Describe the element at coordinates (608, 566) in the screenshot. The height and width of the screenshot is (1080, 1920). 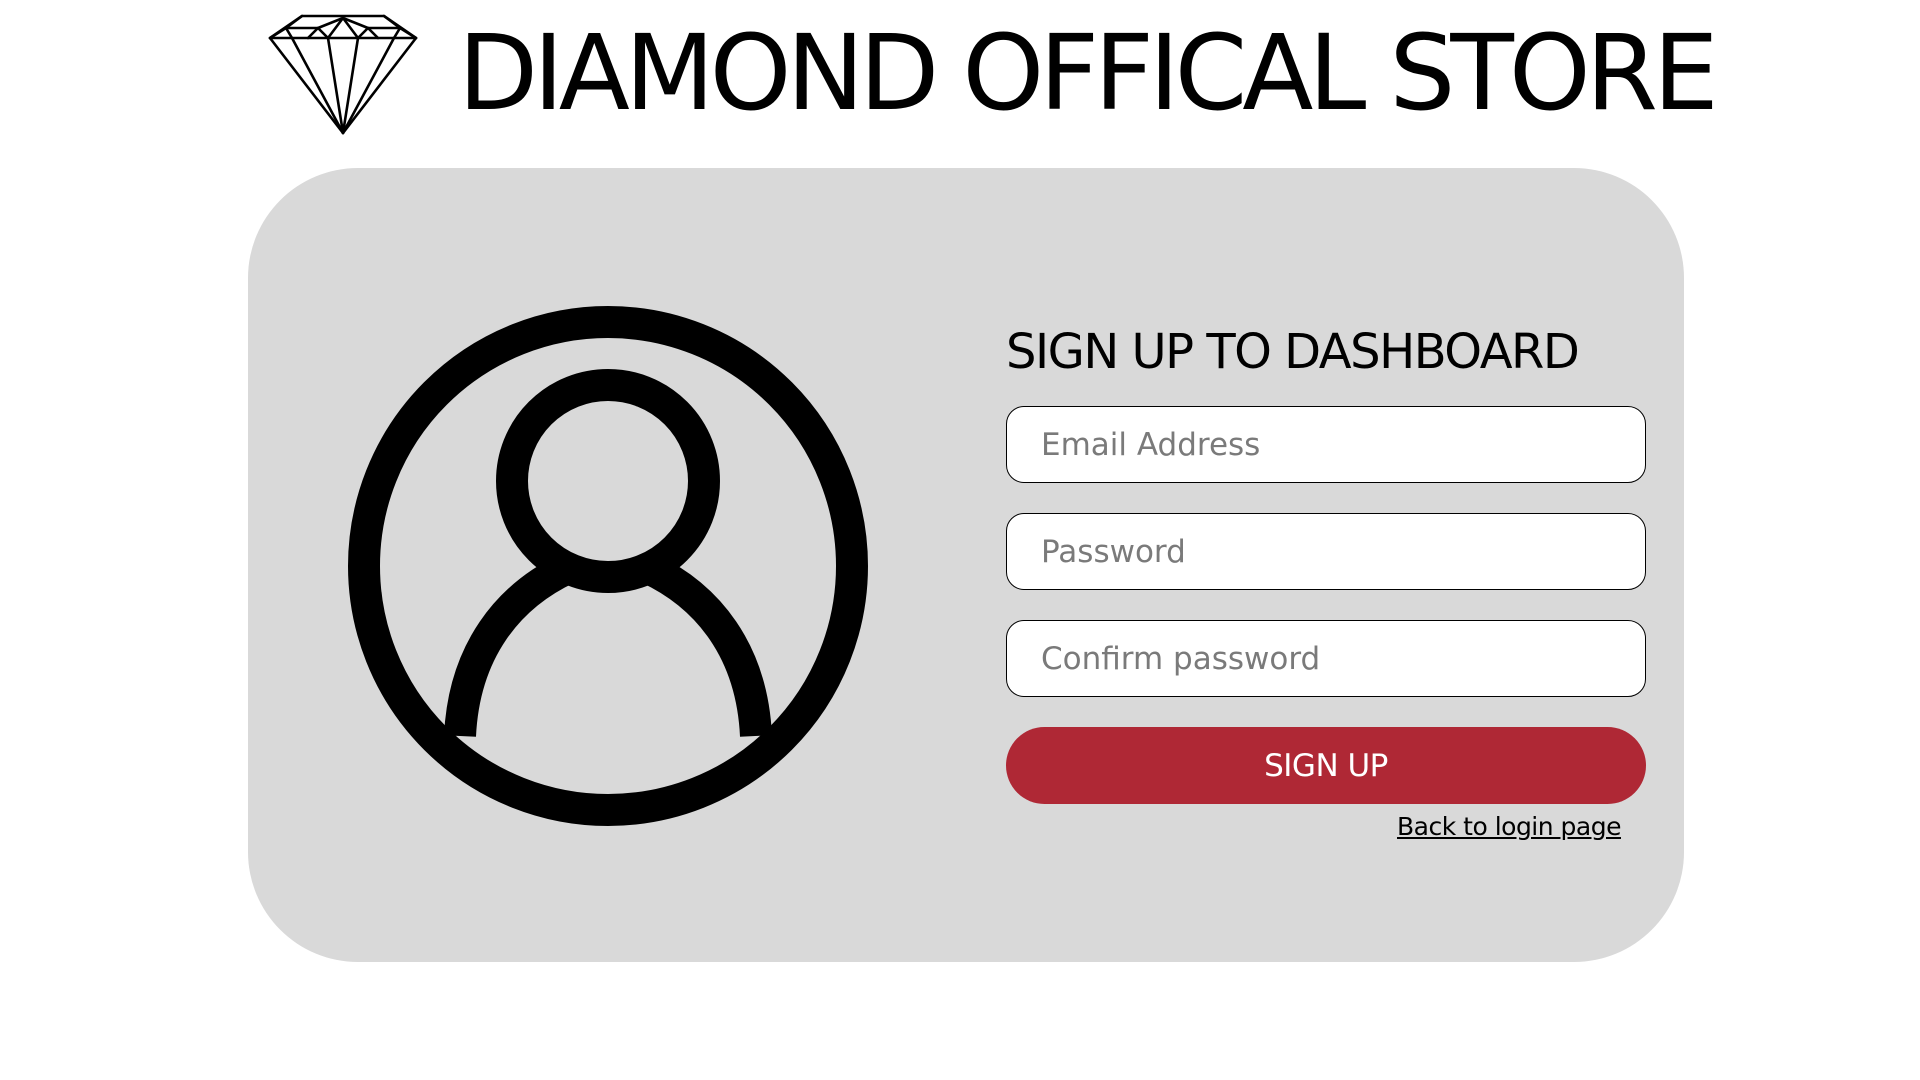
I see `user-avatar-icon` at that location.